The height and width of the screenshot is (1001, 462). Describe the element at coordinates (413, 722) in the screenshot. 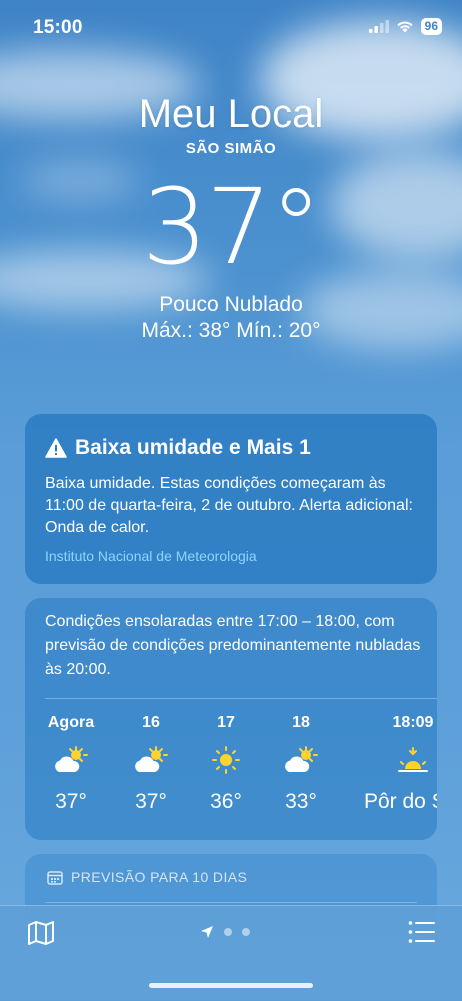

I see `hour-label: 18:09` at that location.